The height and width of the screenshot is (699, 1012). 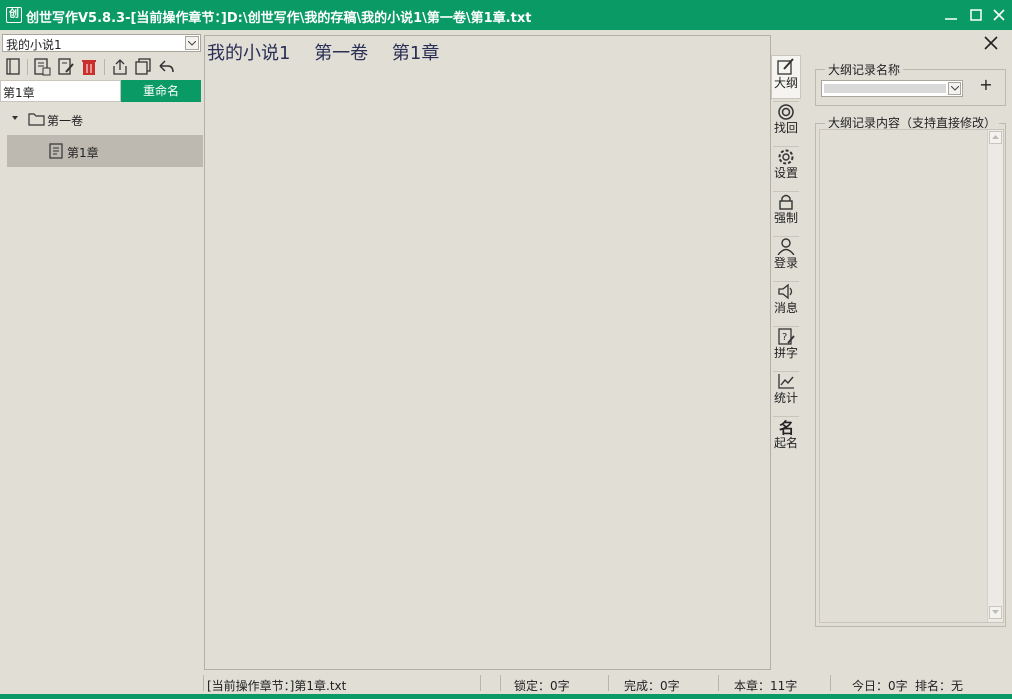 I want to click on scroll-up-icon, so click(x=995, y=137).